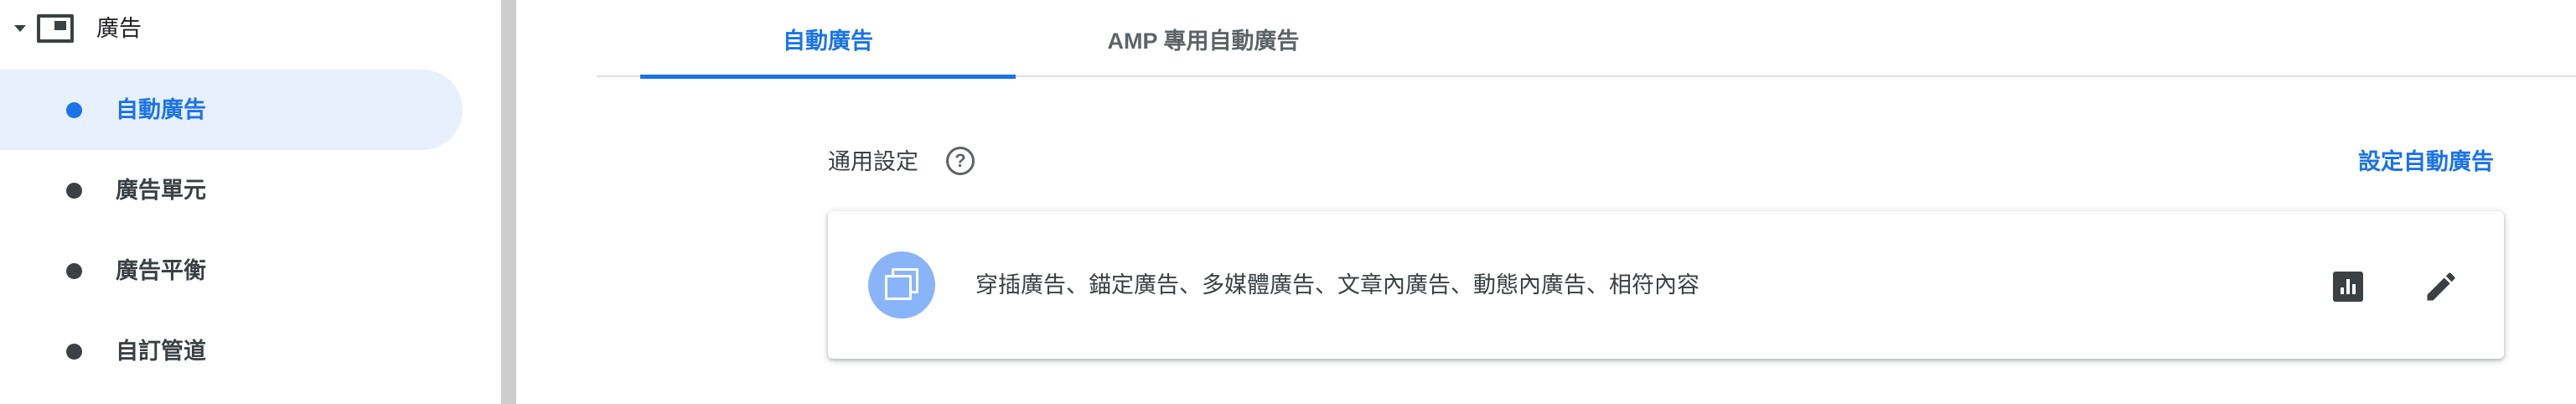 Image resolution: width=2576 pixels, height=404 pixels. Describe the element at coordinates (828, 39) in the screenshot. I see `tab-auto-ads: 自動廣告` at that location.